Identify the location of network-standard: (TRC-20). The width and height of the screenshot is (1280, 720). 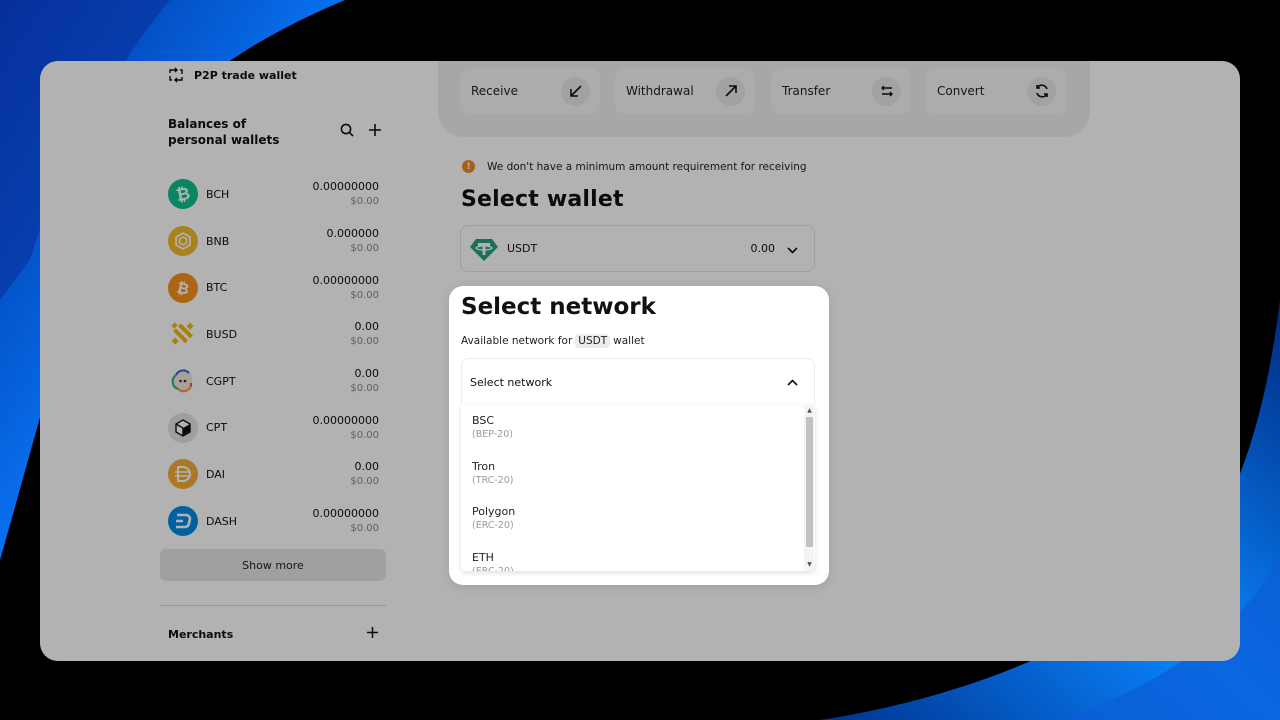
(493, 480).